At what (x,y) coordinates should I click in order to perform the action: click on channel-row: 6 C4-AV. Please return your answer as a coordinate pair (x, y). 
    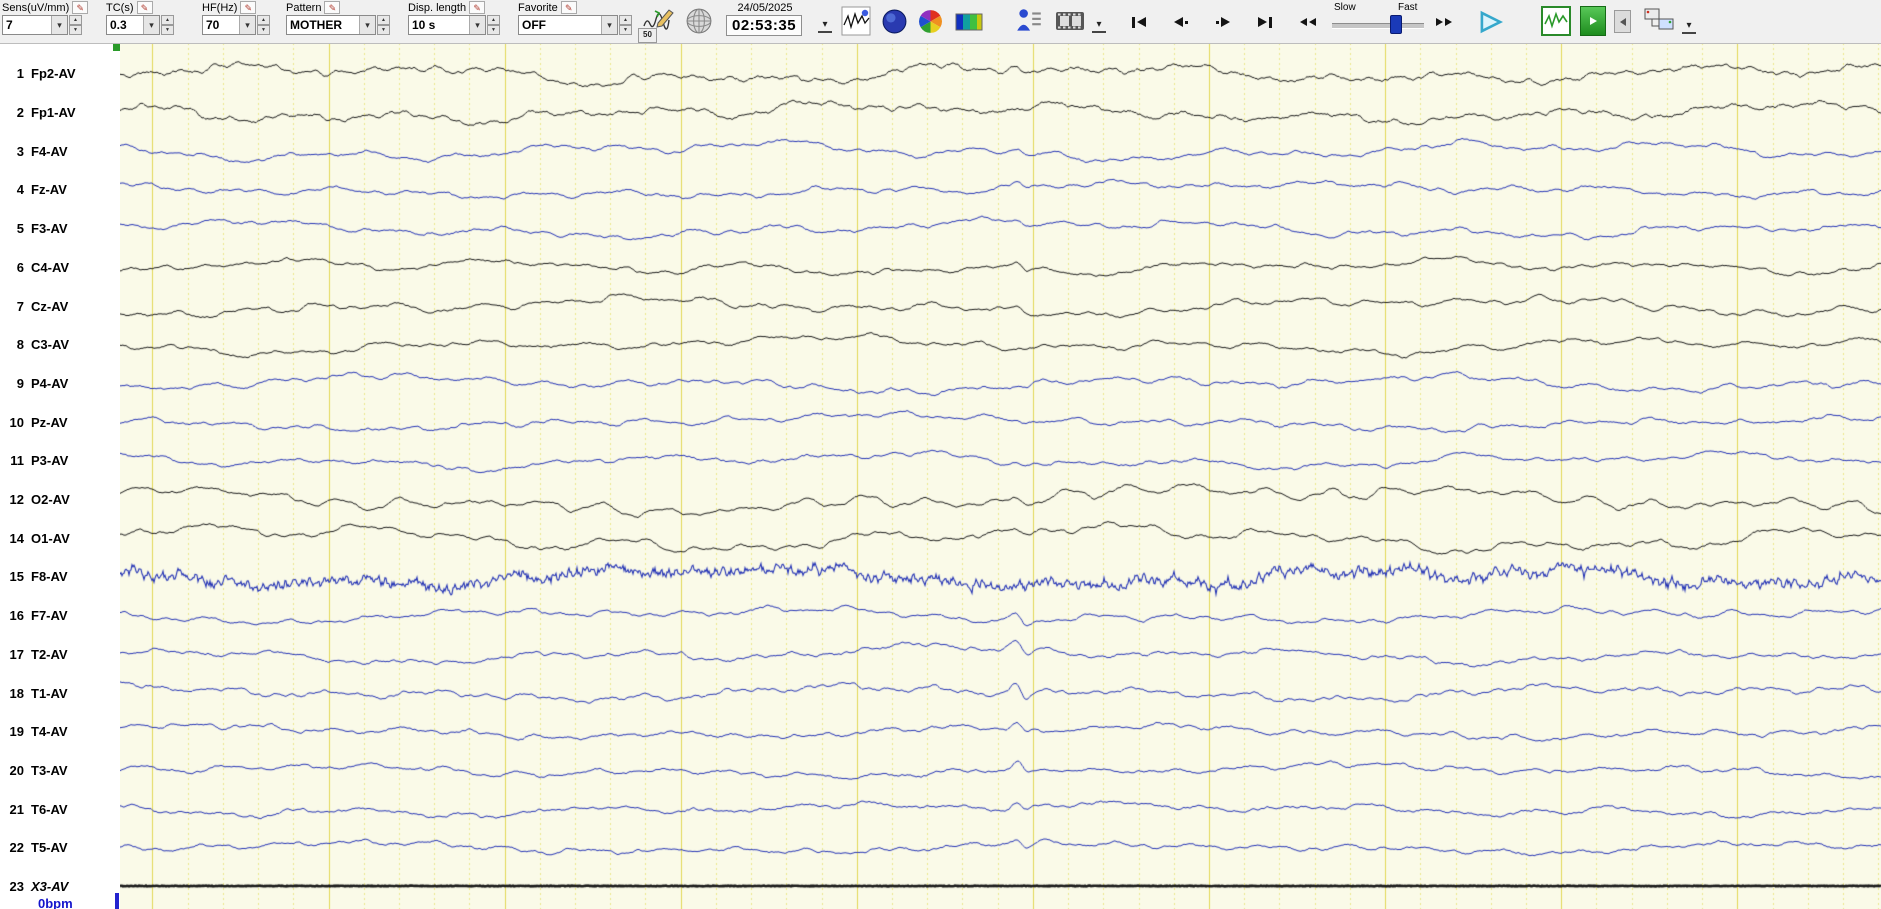
    Looking at the image, I should click on (60, 267).